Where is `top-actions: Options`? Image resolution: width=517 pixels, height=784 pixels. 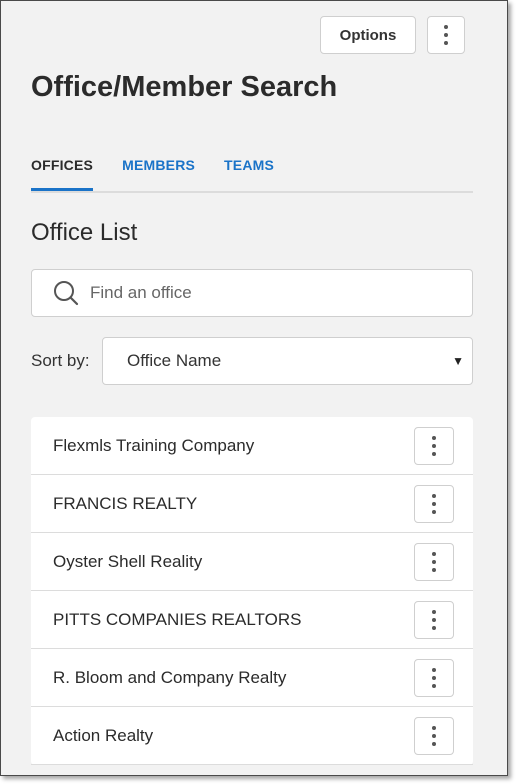
top-actions: Options is located at coordinates (392, 35).